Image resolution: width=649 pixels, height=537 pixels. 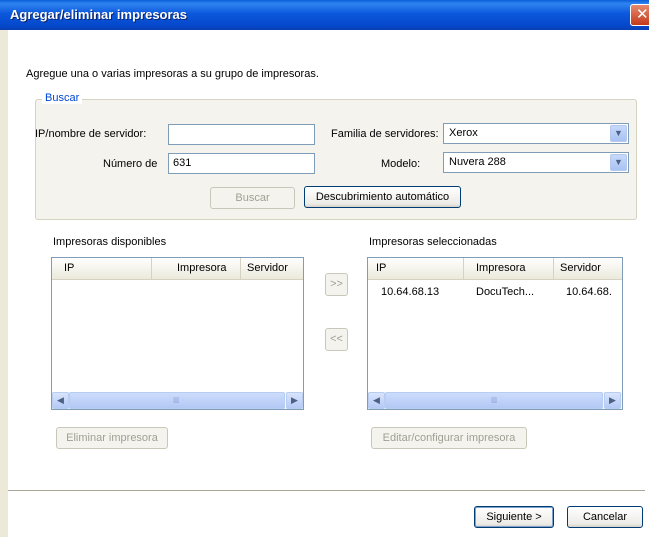 What do you see at coordinates (536, 162) in the screenshot?
I see `model-select: Nuvera 288 ▼` at bounding box center [536, 162].